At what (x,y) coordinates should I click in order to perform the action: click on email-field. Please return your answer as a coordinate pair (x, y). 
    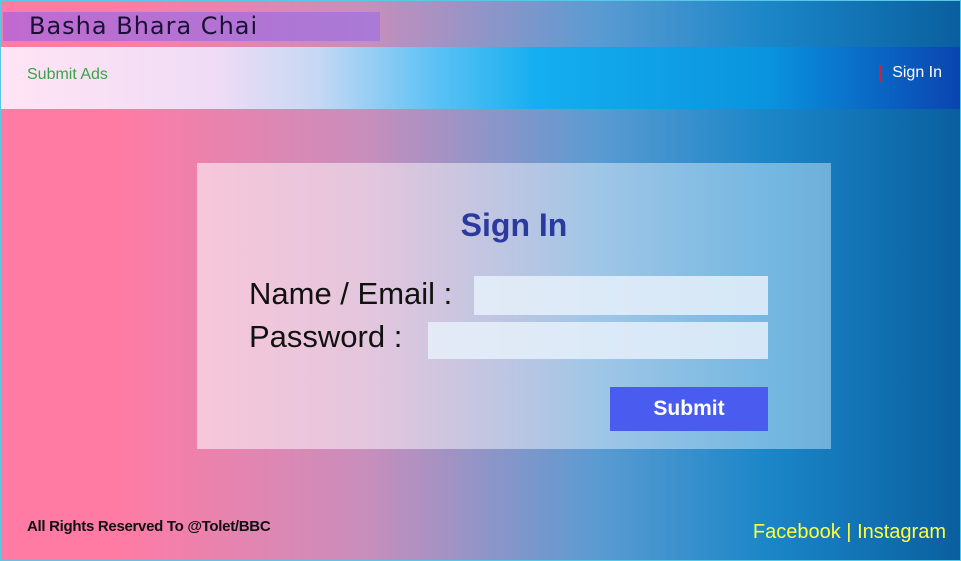
    Looking at the image, I should click on (621, 295).